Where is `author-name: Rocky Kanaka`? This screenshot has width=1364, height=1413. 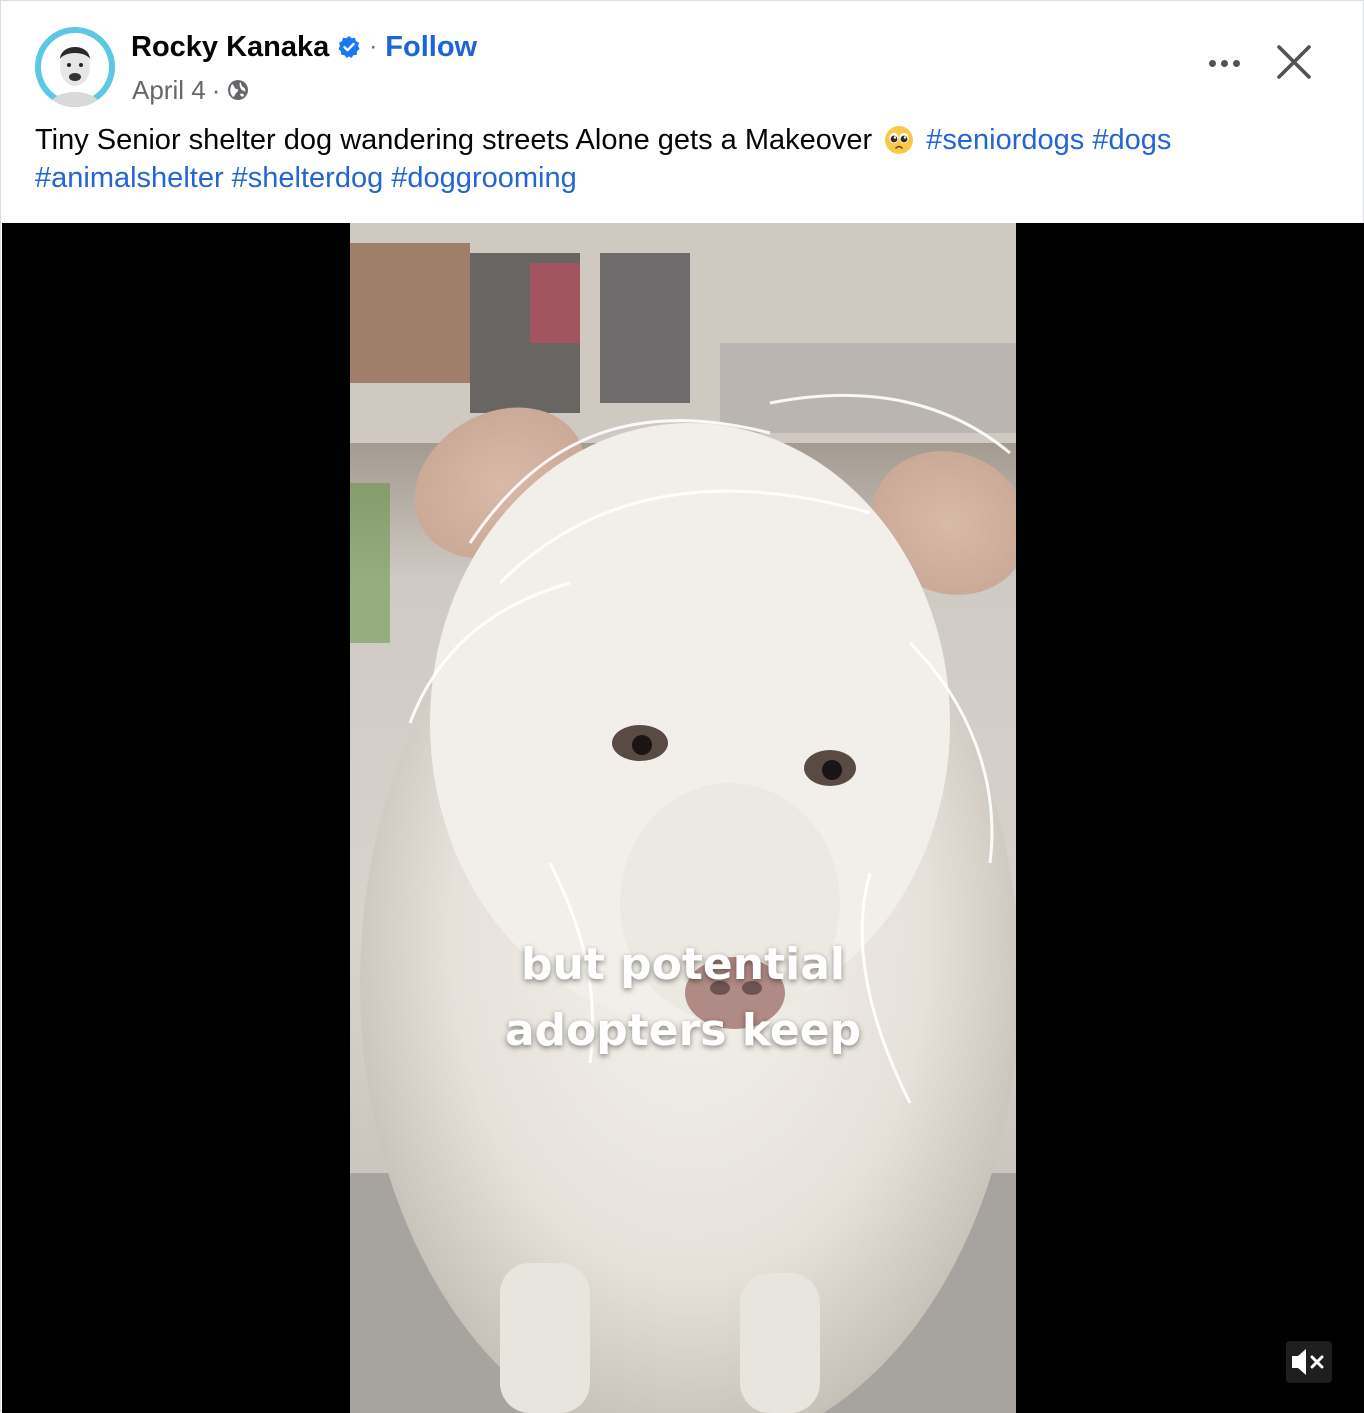
author-name: Rocky Kanaka is located at coordinates (230, 47).